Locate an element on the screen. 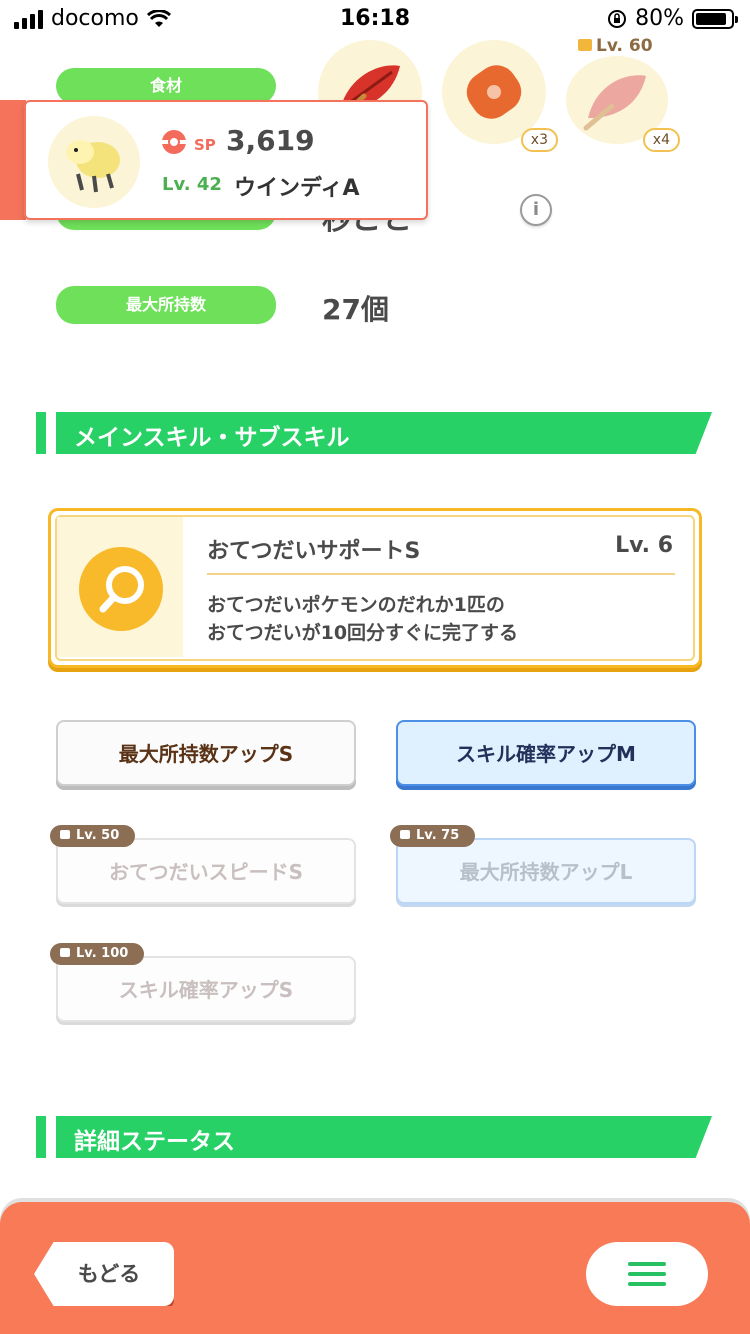  sp-label: SP is located at coordinates (205, 145).